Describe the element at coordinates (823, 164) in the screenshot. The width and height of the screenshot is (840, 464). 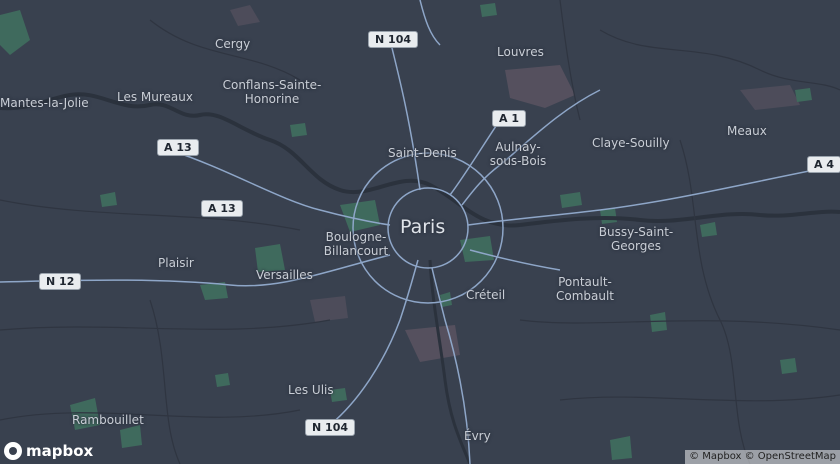
I see `road-shield-a4: A 4` at that location.